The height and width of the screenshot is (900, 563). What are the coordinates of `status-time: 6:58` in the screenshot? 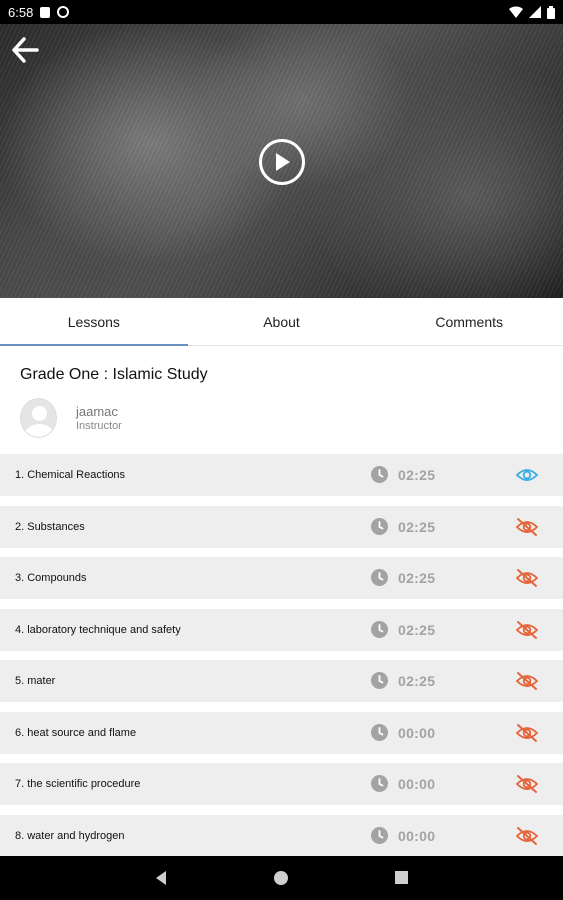 It's located at (21, 12).